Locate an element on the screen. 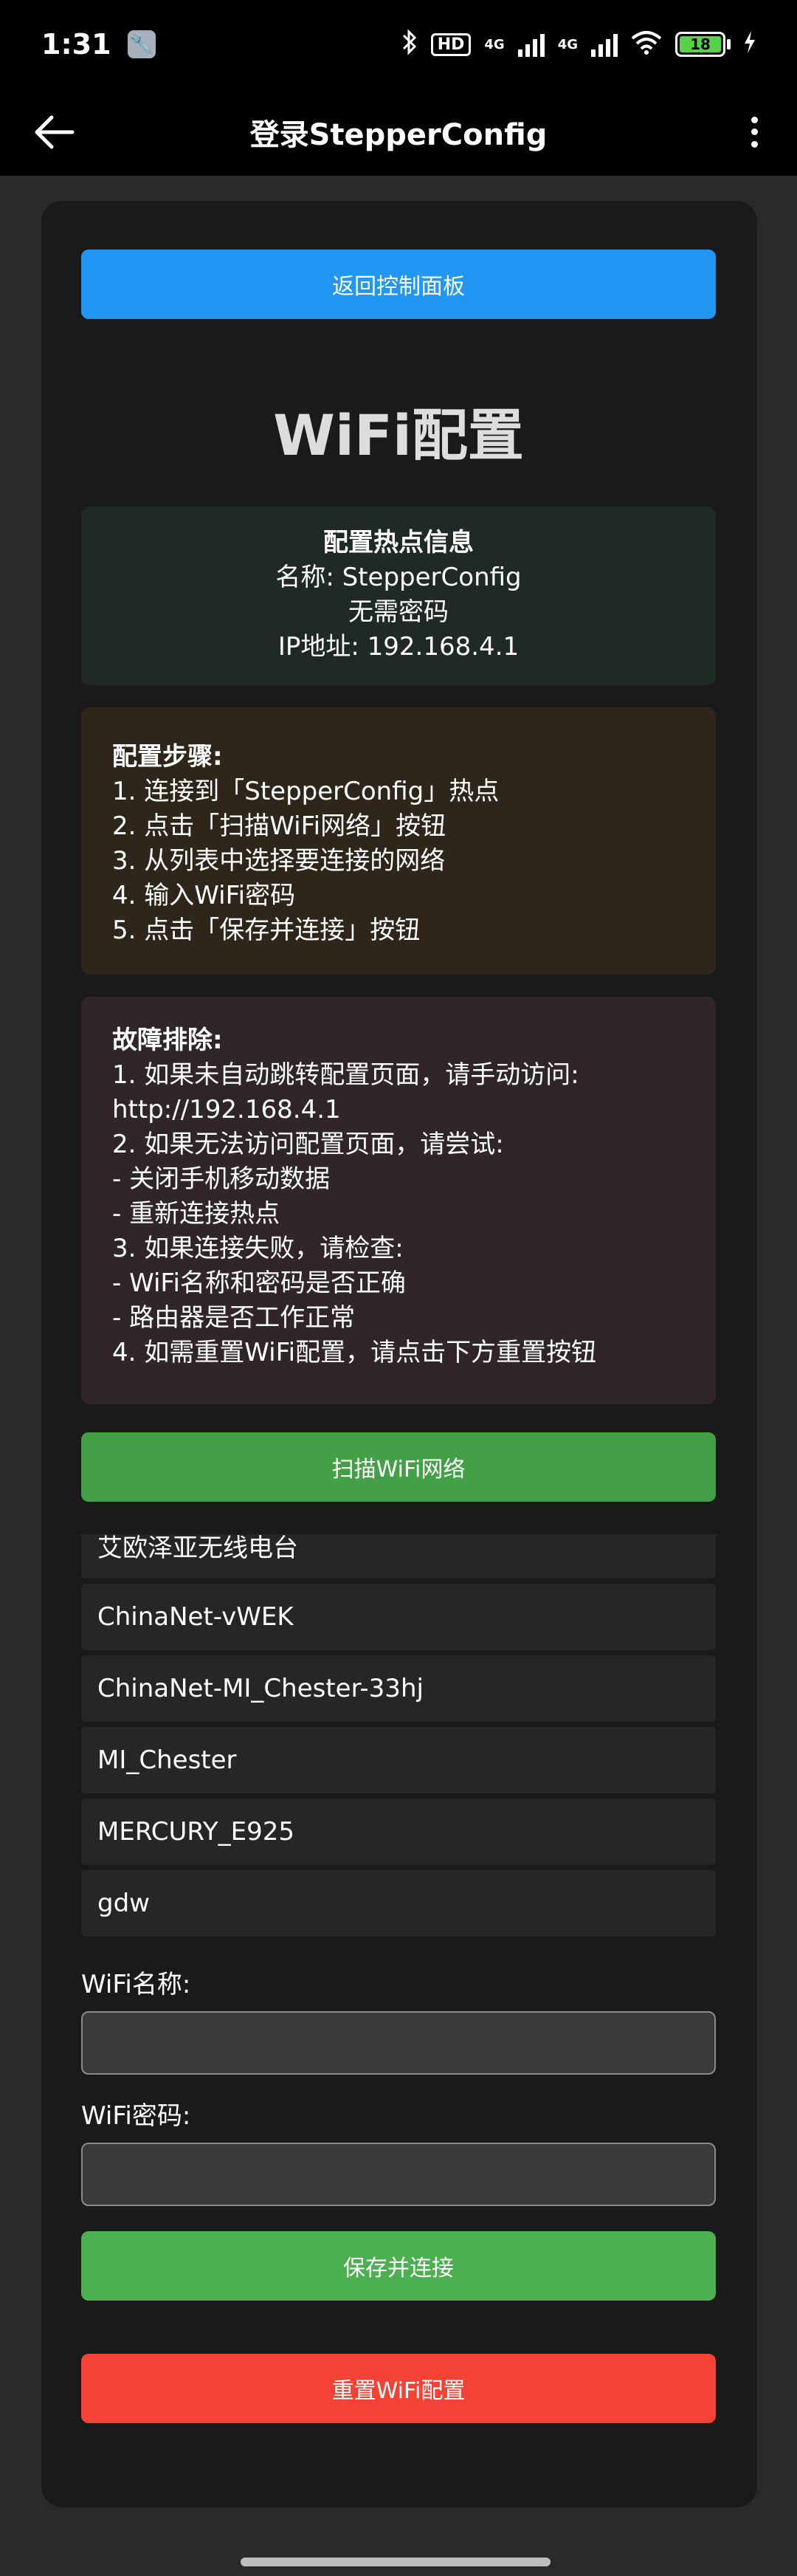 This screenshot has width=797, height=2576. page-title: 登录StepperConfig is located at coordinates (398, 135).